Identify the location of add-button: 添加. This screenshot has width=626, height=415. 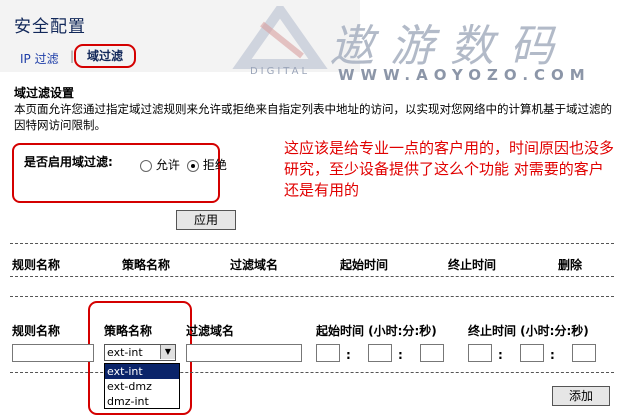
(581, 396).